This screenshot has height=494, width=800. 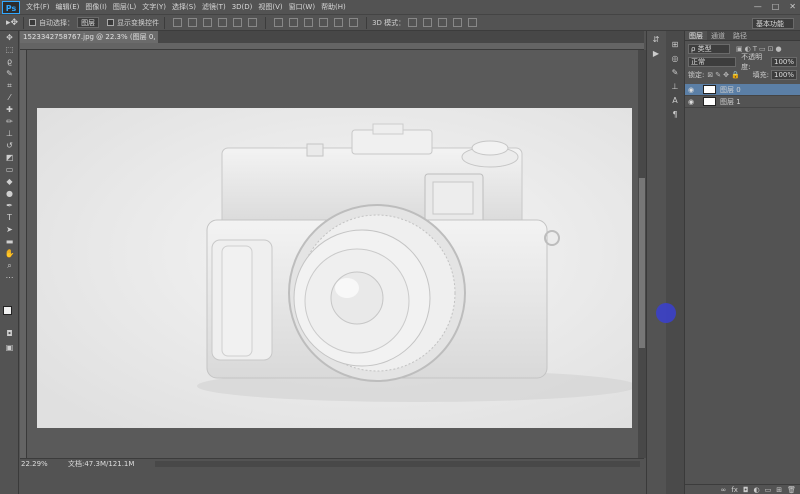 What do you see at coordinates (718, 35) in the screenshot?
I see `tab-channels: 通道` at bounding box center [718, 35].